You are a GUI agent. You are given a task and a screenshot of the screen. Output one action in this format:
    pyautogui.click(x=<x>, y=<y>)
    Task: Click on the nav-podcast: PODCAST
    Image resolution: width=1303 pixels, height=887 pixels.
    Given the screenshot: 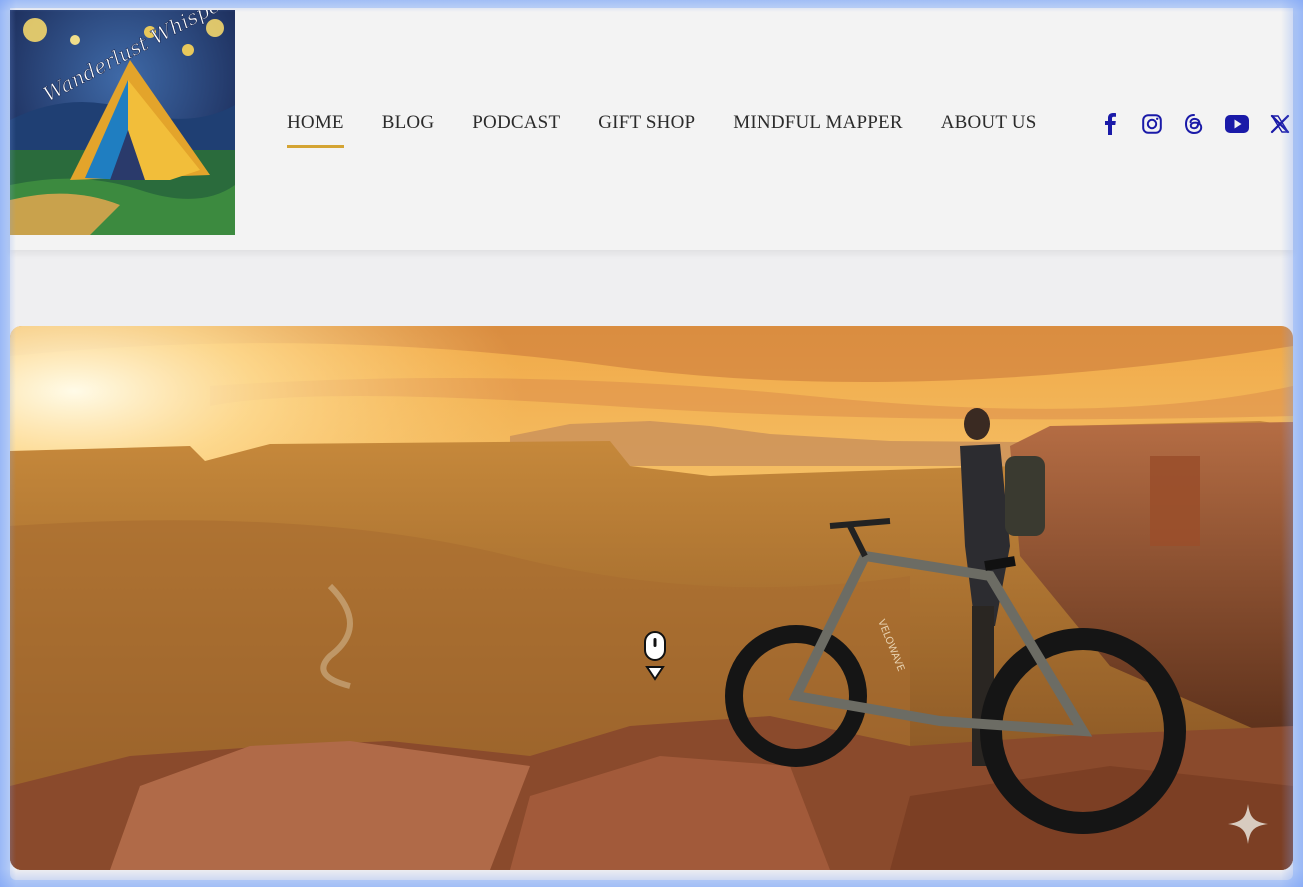 What is the action you would take?
    pyautogui.click(x=516, y=130)
    